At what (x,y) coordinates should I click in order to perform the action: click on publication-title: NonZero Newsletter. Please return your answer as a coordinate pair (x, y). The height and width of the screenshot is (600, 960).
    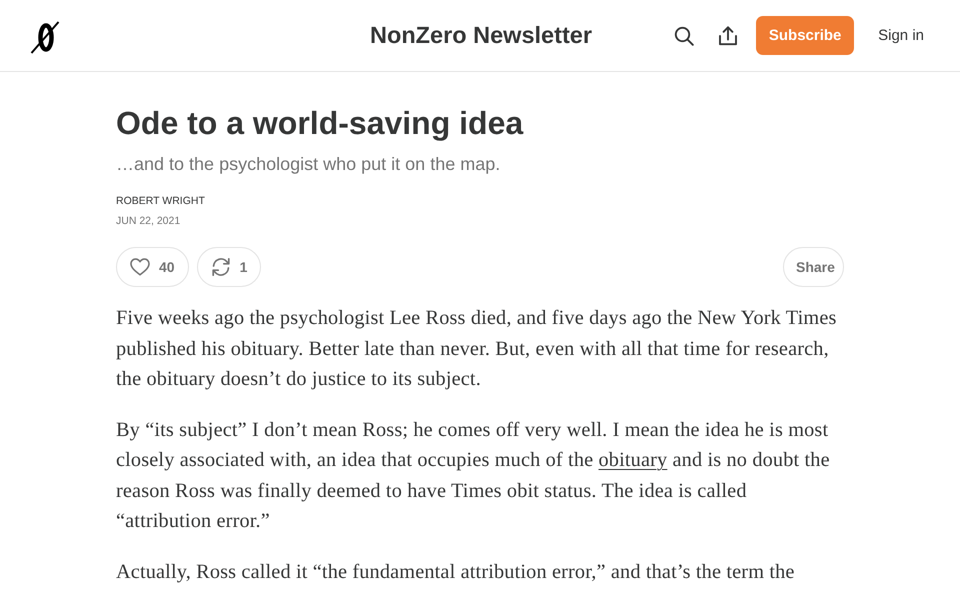
    Looking at the image, I should click on (481, 35).